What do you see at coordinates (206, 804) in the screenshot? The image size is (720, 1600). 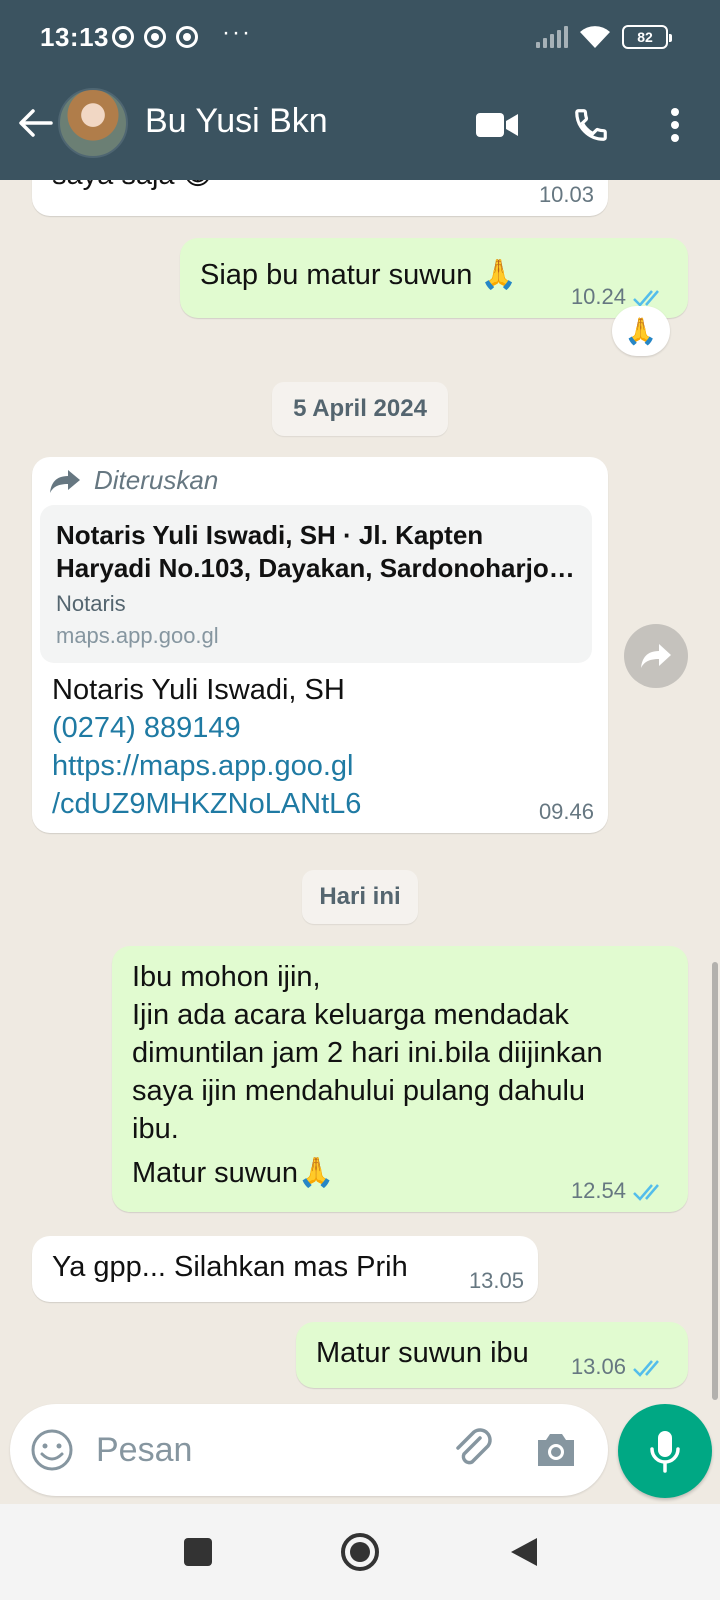 I see `url-link-line2: /cdUZ9MHKZNoLANtL6` at bounding box center [206, 804].